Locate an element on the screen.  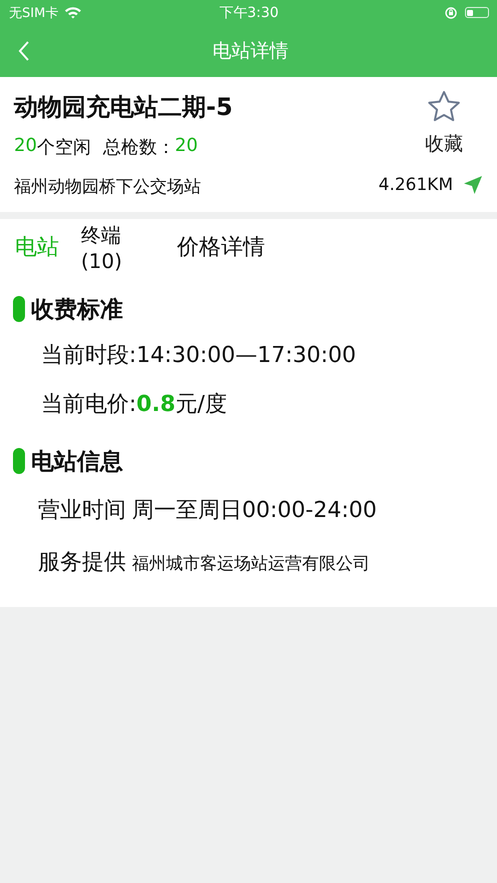
rotation-lock-icon is located at coordinates (450, 12).